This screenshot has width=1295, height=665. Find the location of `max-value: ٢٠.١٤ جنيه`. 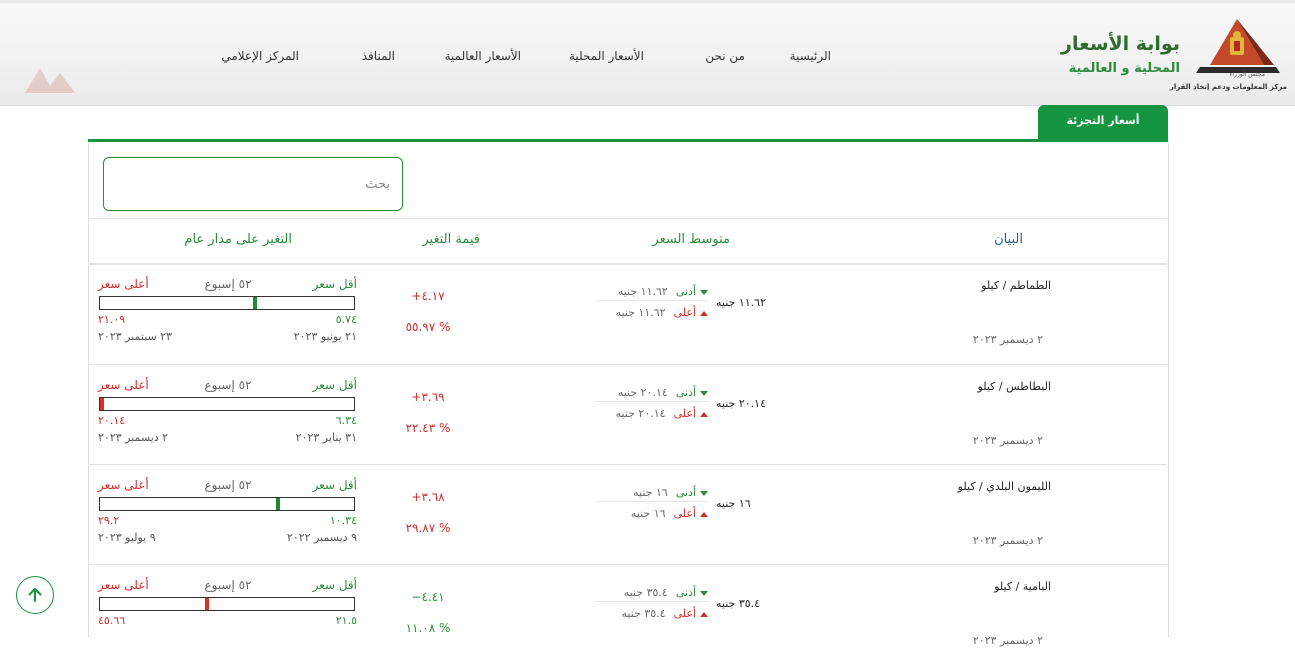

max-value: ٢٠.١٤ جنيه is located at coordinates (640, 413).